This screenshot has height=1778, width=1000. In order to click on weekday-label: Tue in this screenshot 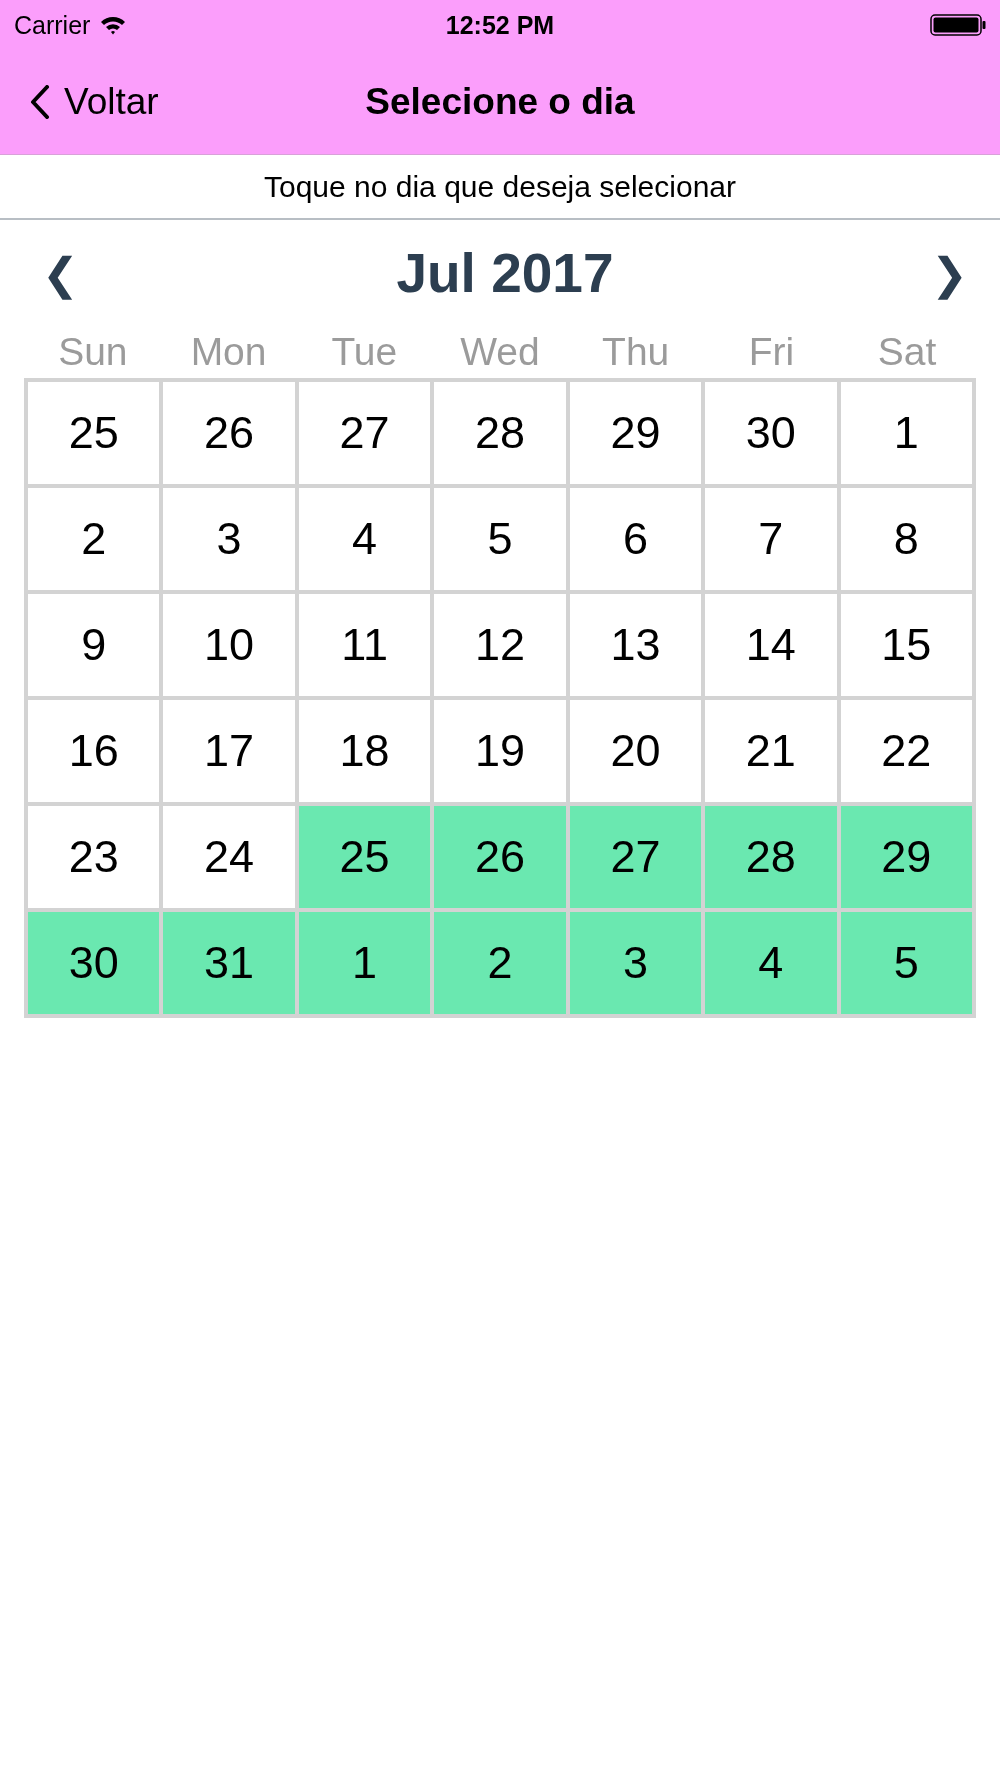, I will do `click(364, 352)`.